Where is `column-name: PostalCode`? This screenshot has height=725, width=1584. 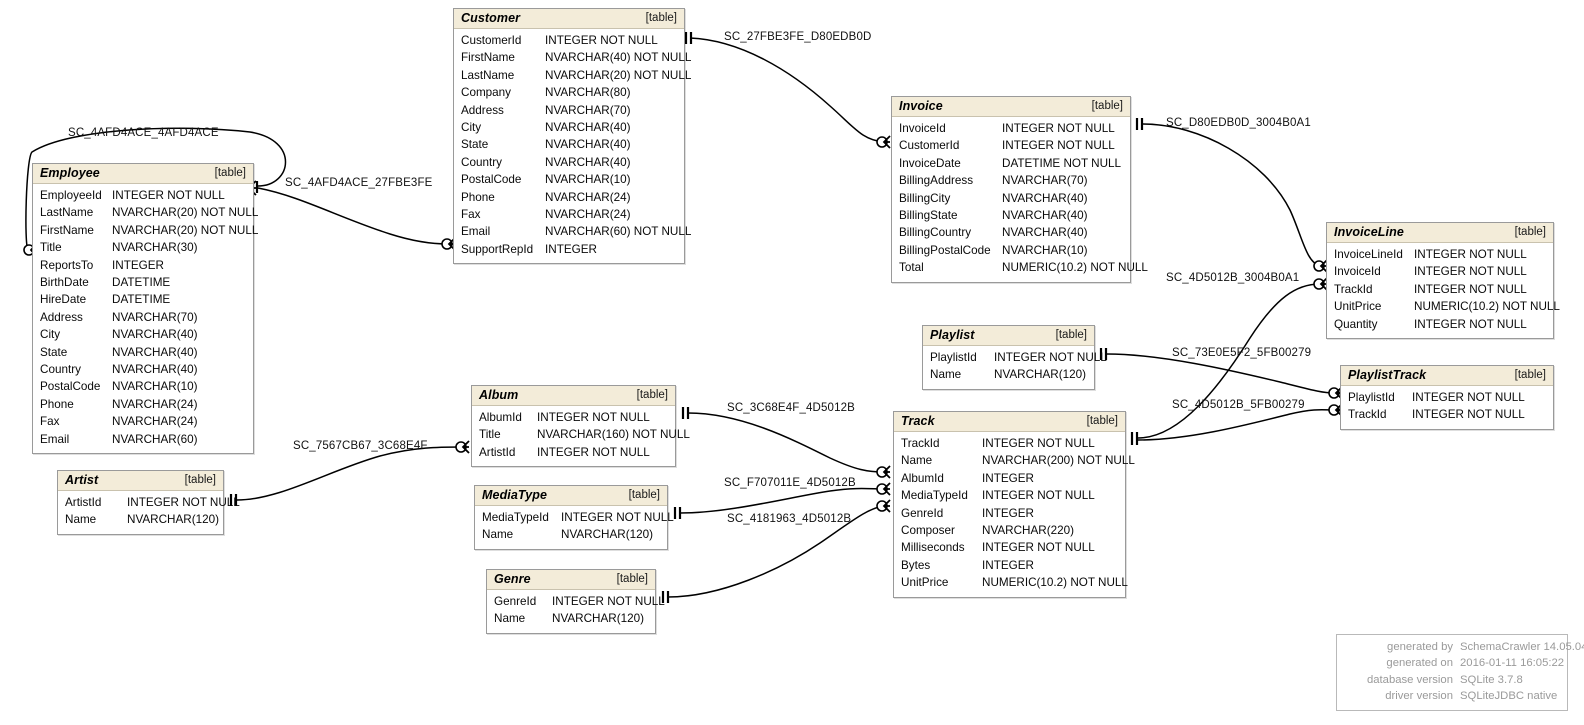 column-name: PostalCode is located at coordinates (70, 387).